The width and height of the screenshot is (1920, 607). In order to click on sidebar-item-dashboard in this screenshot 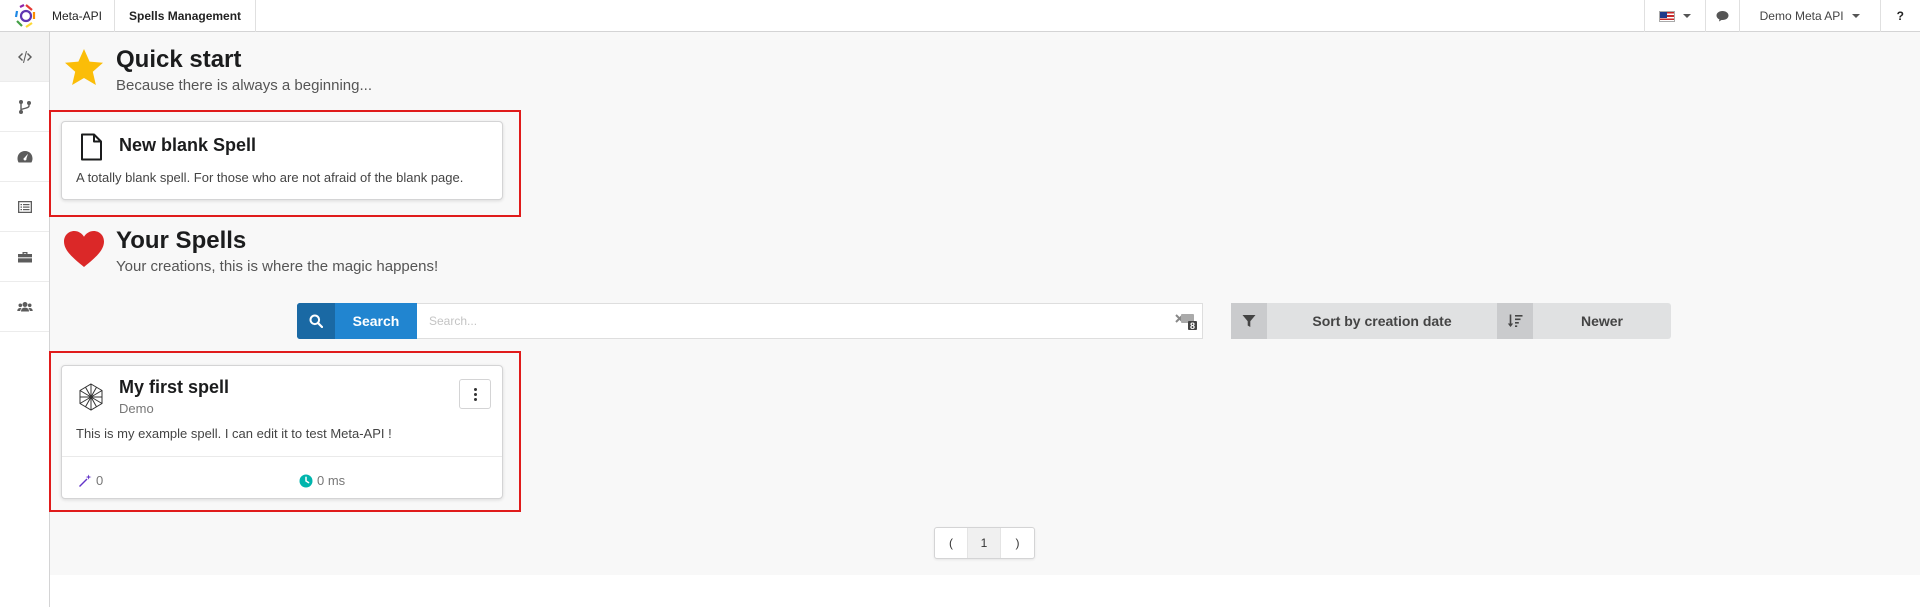, I will do `click(24, 157)`.